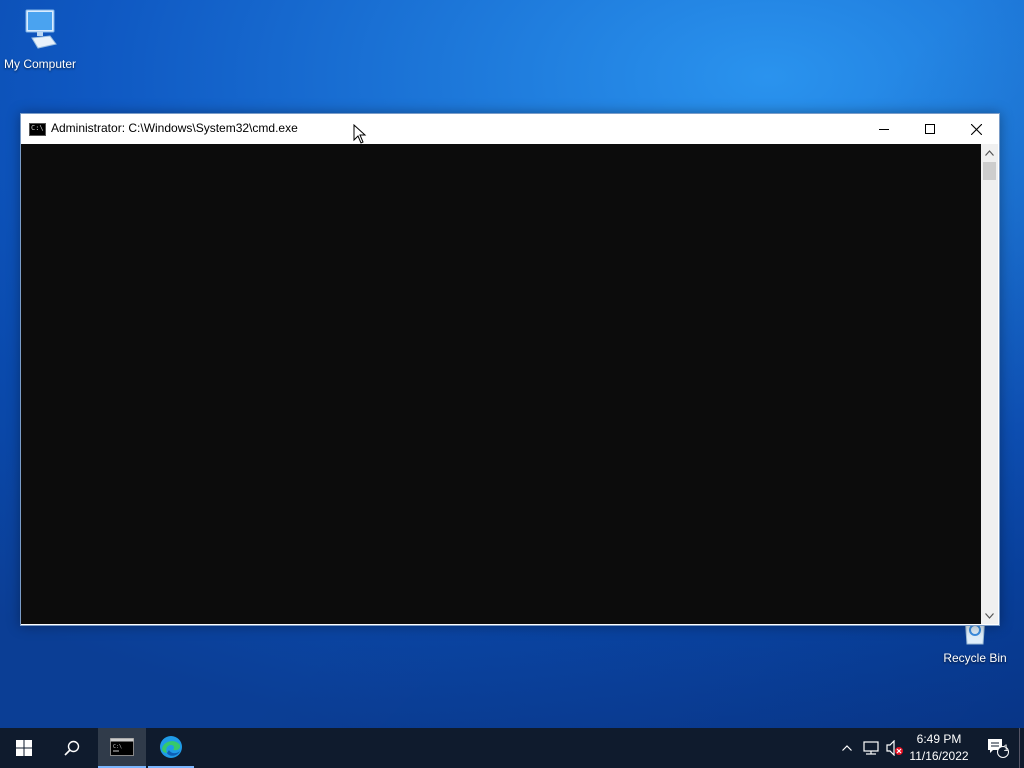  Describe the element at coordinates (998, 748) in the screenshot. I see `action-center-button: 1` at that location.